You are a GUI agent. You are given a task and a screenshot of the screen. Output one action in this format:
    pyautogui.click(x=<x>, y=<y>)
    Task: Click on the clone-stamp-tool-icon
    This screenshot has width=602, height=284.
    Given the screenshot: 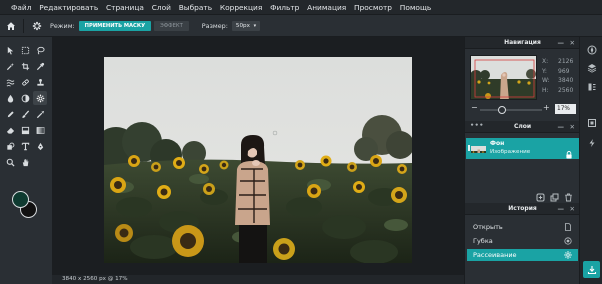 What is the action you would take?
    pyautogui.click(x=40, y=82)
    